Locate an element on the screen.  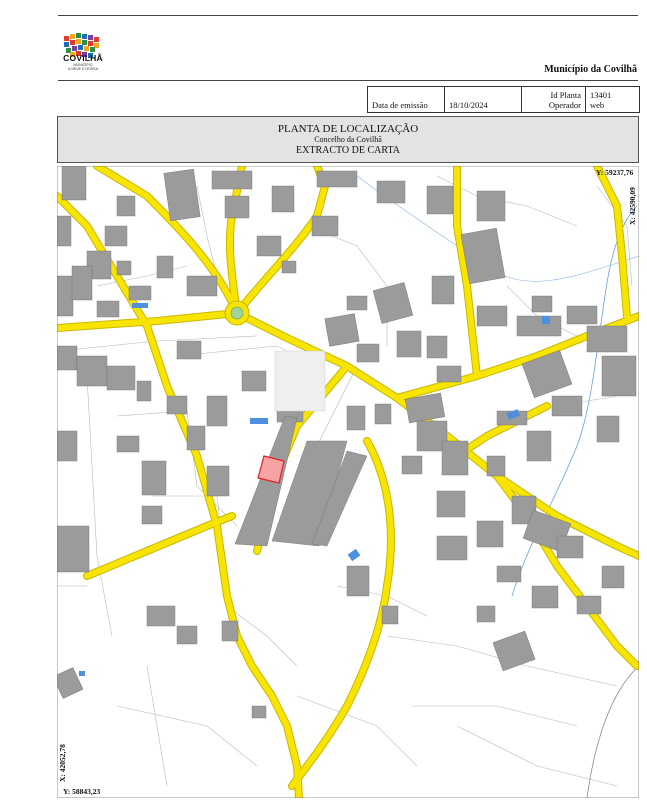
plan-id-operator-values: 13401 web is located at coordinates (612, 99).